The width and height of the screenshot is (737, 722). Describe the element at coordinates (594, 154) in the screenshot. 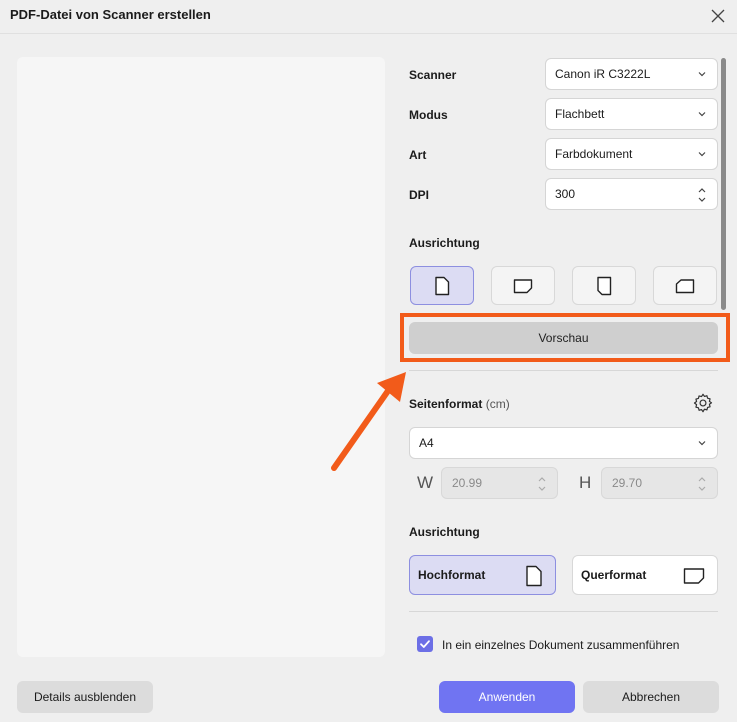

I see `type-value: Farbdokument` at that location.